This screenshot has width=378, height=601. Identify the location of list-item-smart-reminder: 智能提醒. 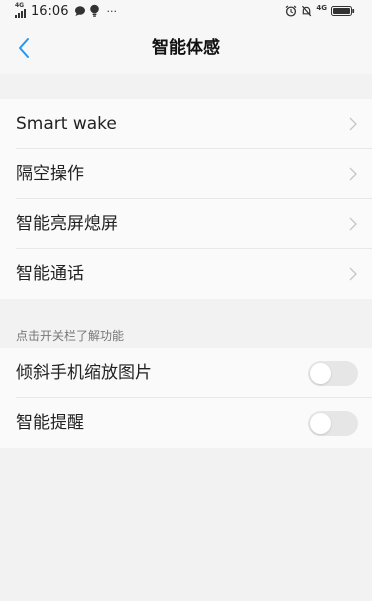
(186, 423).